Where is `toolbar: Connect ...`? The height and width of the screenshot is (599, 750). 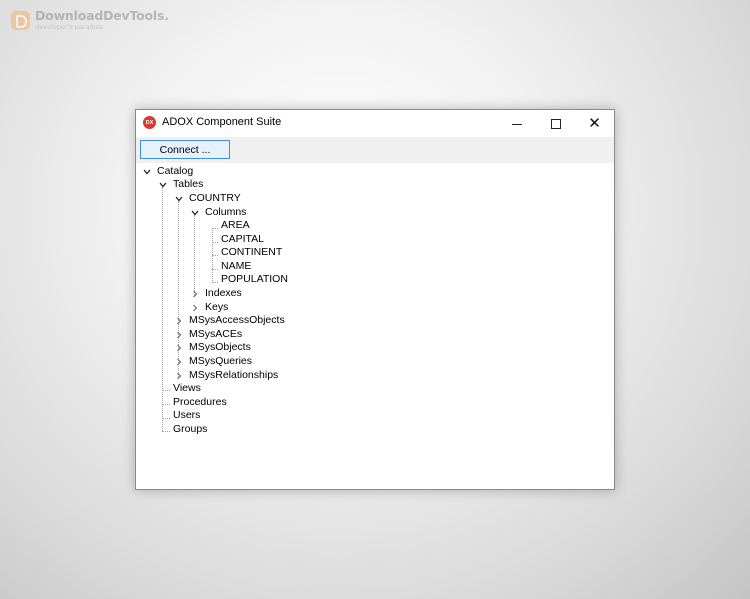
toolbar: Connect ... is located at coordinates (375, 150).